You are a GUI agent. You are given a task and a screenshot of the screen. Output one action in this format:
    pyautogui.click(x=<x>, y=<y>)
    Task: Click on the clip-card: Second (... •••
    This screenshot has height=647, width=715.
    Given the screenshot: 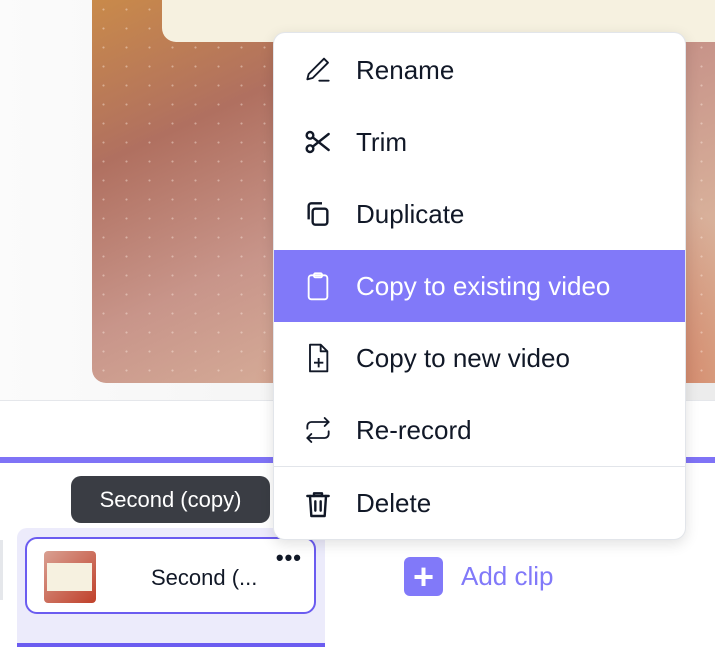 What is the action you would take?
    pyautogui.click(x=170, y=575)
    